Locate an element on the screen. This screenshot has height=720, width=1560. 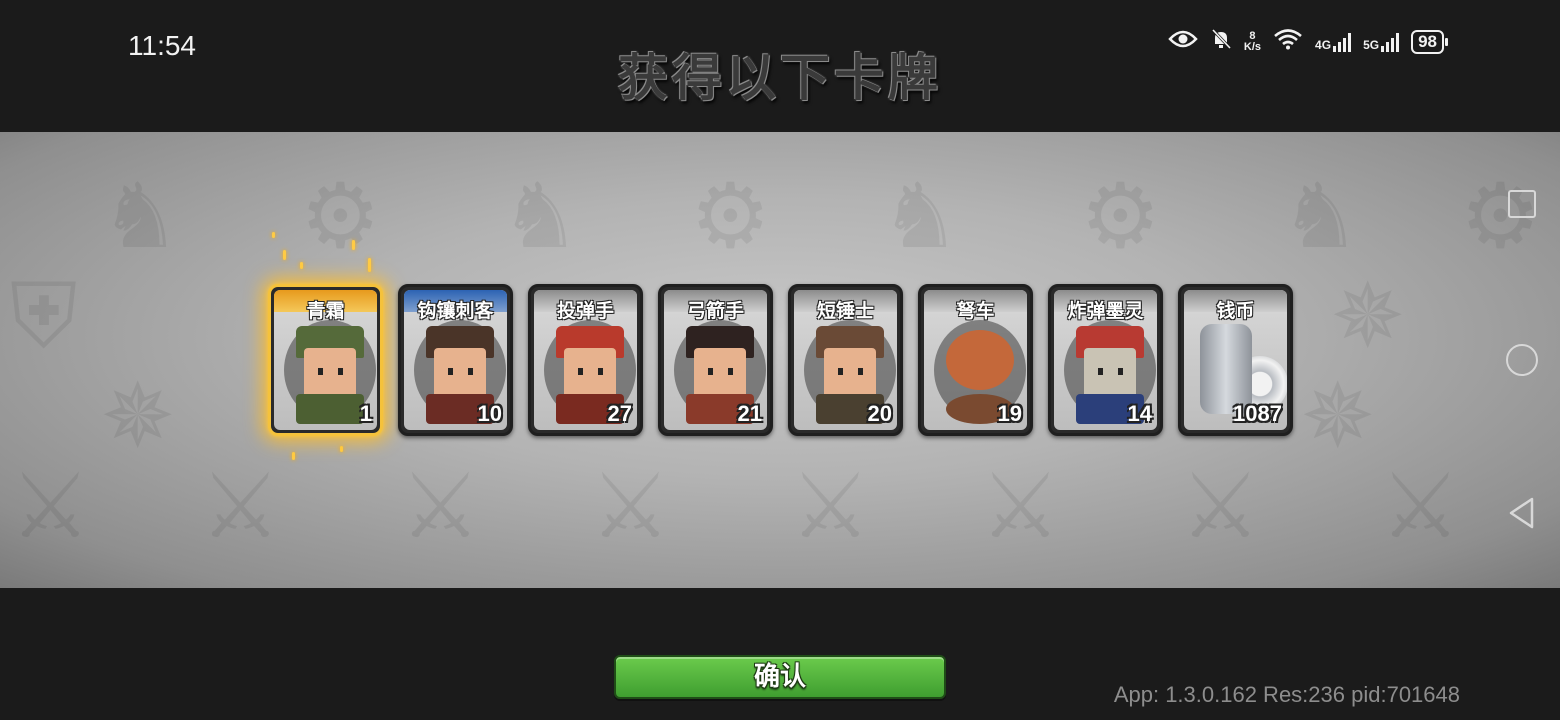
reward-card: 弩车 19 is located at coordinates (975, 360).